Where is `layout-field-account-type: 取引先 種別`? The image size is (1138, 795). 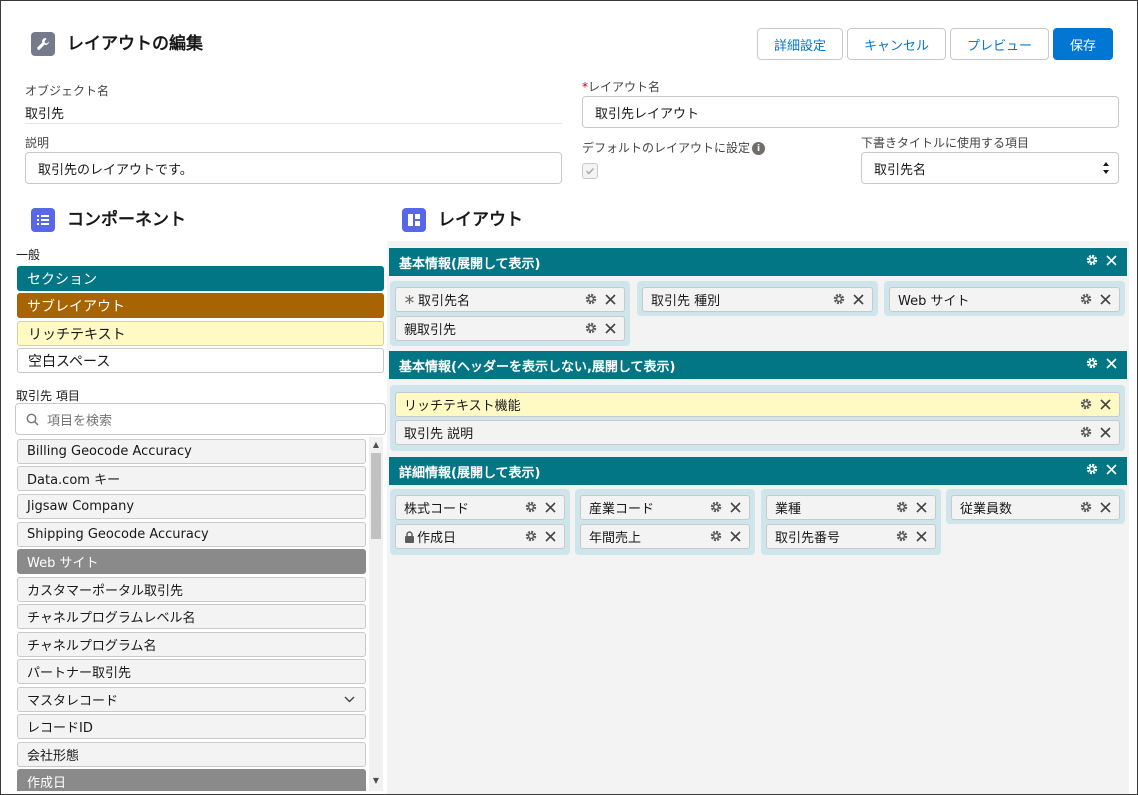
layout-field-account-type: 取引先 種別 is located at coordinates (757, 299).